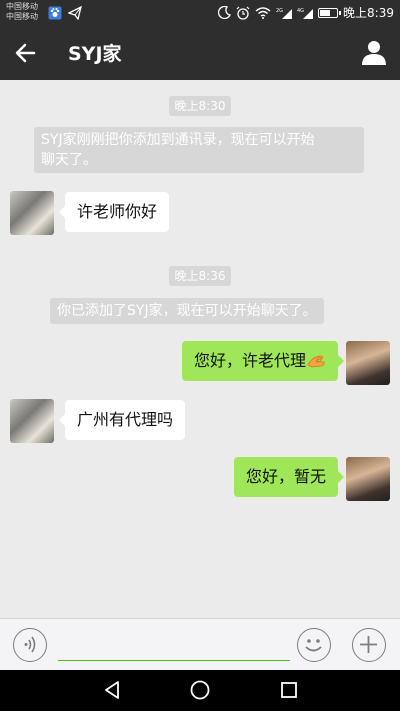 Image resolution: width=400 pixels, height=711 pixels. I want to click on svg-text: 4G, so click(300, 11).